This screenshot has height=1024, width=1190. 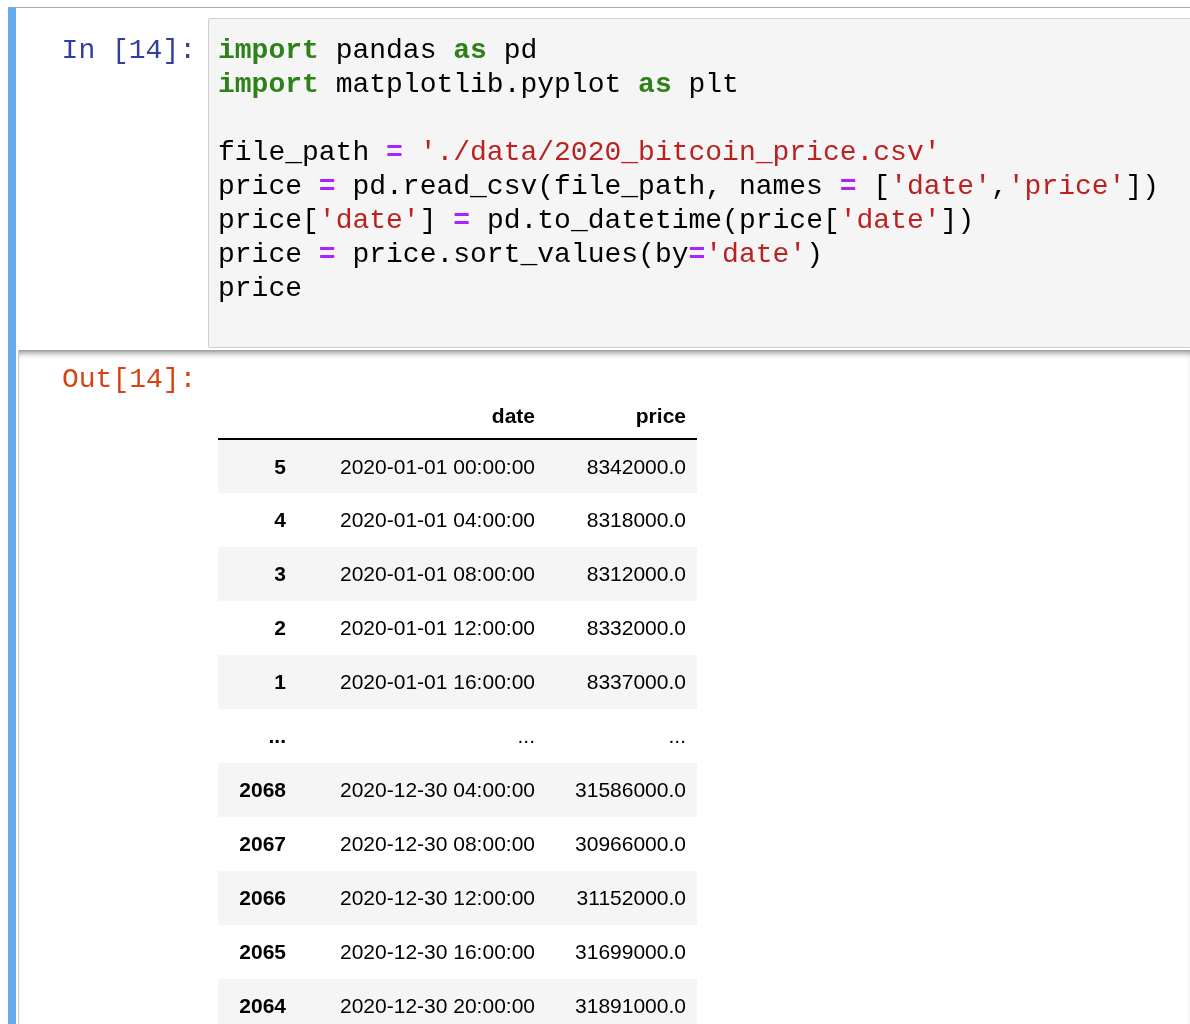 I want to click on row-index: 1, so click(x=280, y=681).